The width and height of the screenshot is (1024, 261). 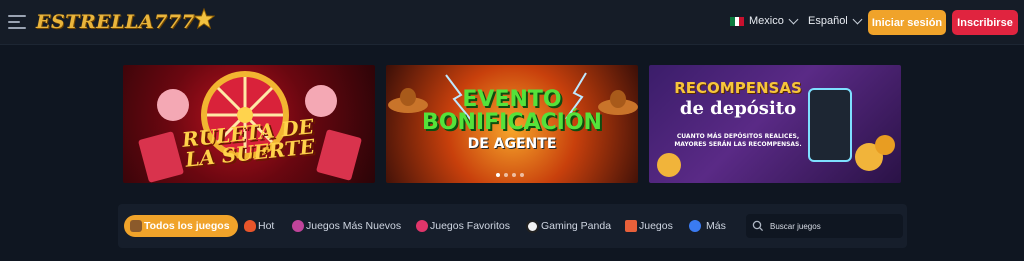 What do you see at coordinates (512, 99) in the screenshot?
I see `banner-title-line: EVENTO` at bounding box center [512, 99].